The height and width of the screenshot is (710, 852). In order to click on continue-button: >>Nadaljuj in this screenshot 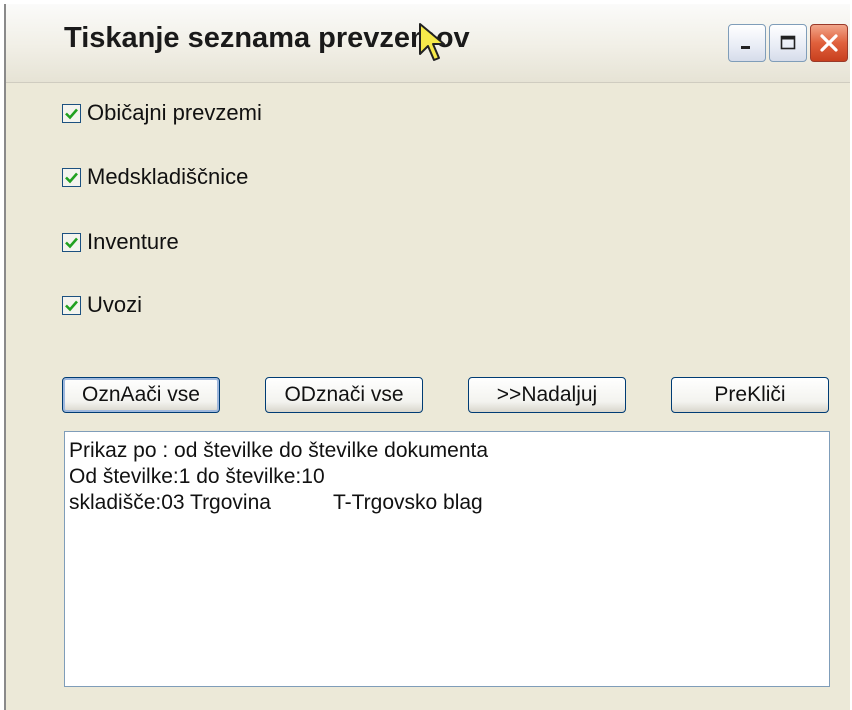, I will do `click(547, 395)`.